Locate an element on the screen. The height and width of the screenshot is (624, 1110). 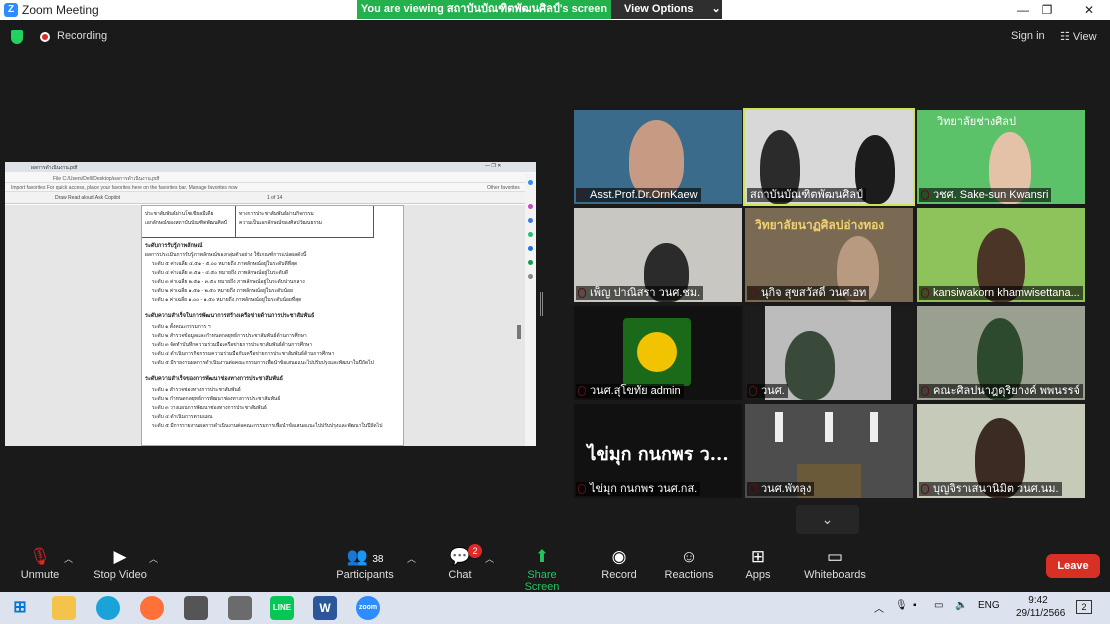
participant-video is located at coordinates (810, 365).